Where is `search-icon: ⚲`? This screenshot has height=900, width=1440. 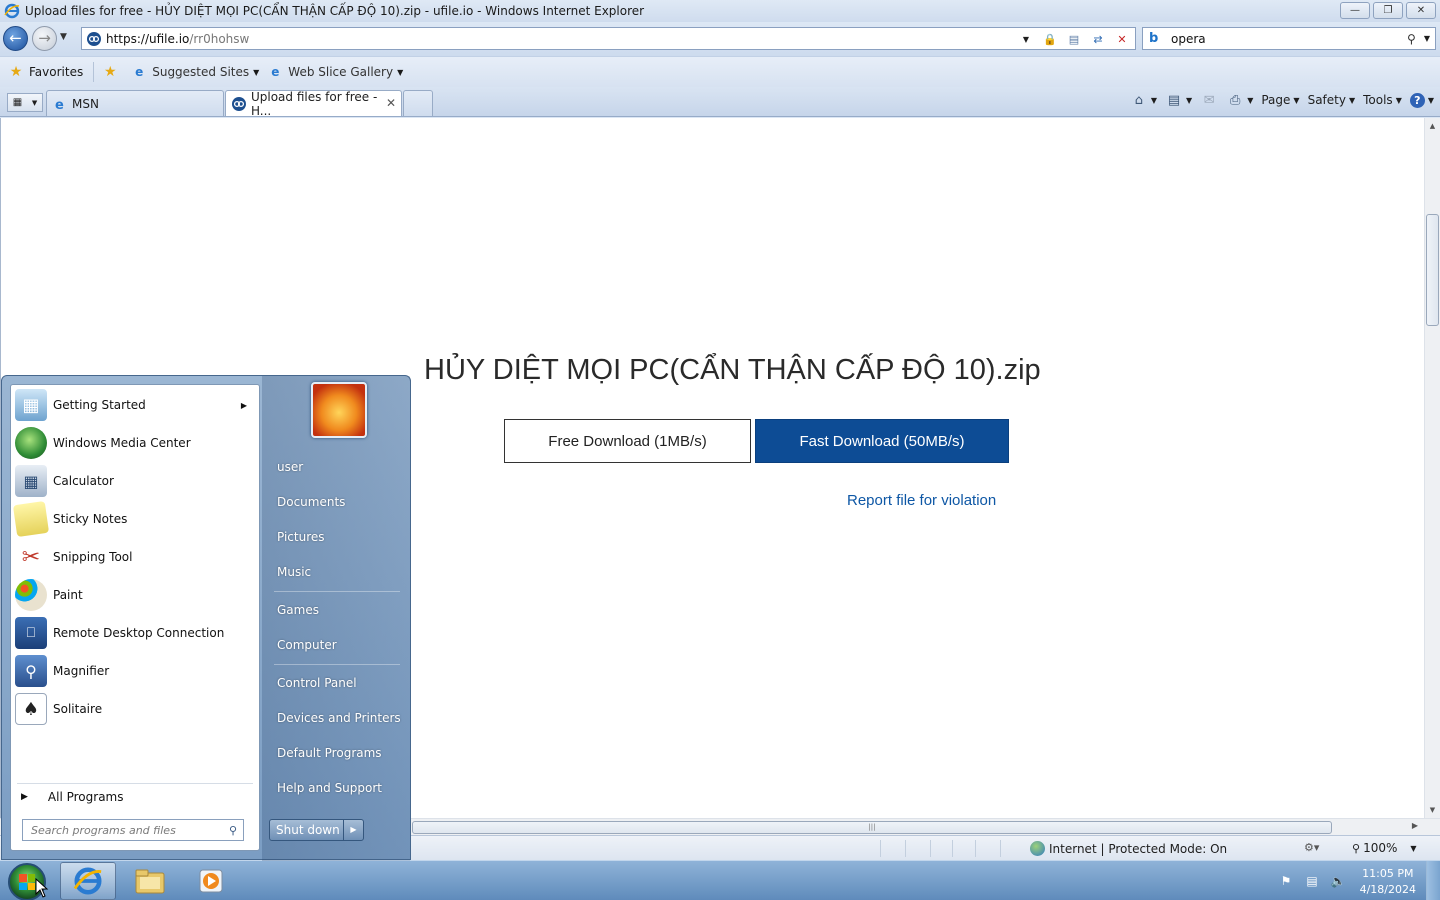 search-icon: ⚲ is located at coordinates (1411, 39).